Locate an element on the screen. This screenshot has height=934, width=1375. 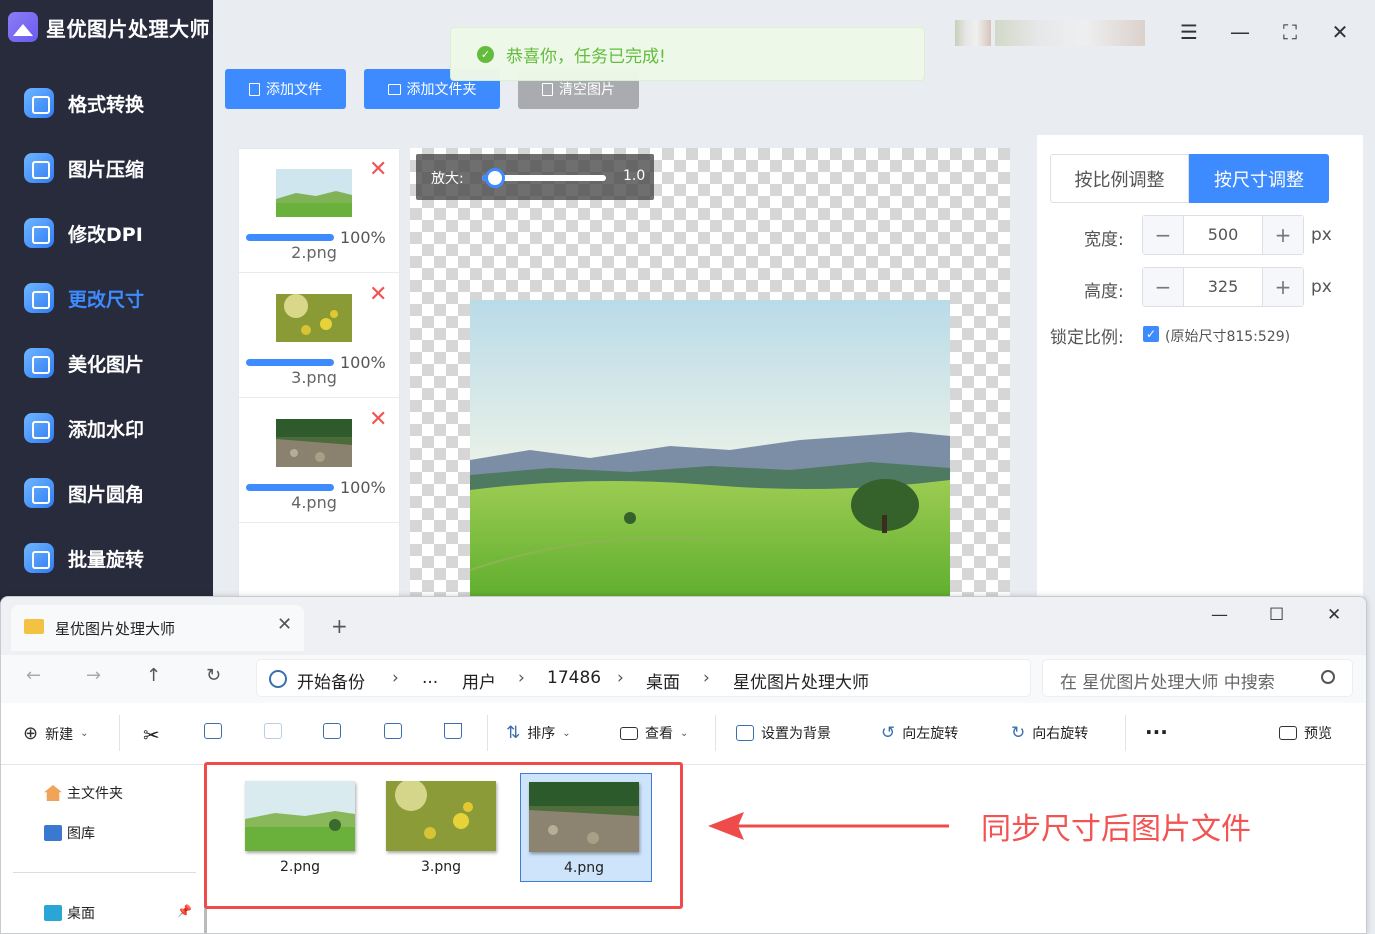
back-arrow-icon: ← is located at coordinates (33, 675).